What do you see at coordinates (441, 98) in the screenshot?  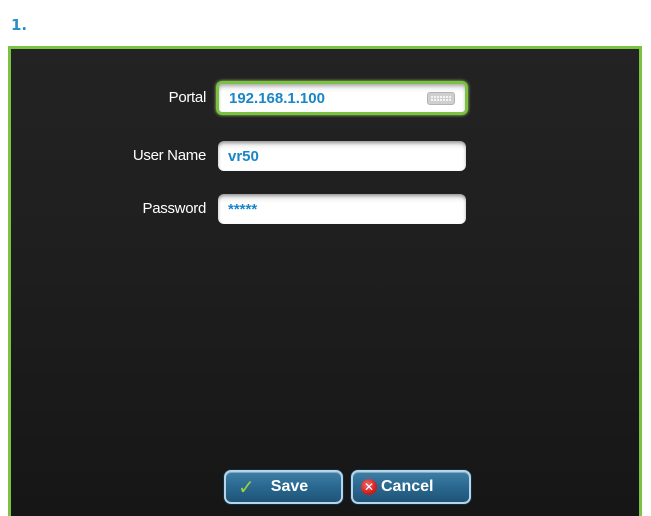 I see `keyboard-icon` at bounding box center [441, 98].